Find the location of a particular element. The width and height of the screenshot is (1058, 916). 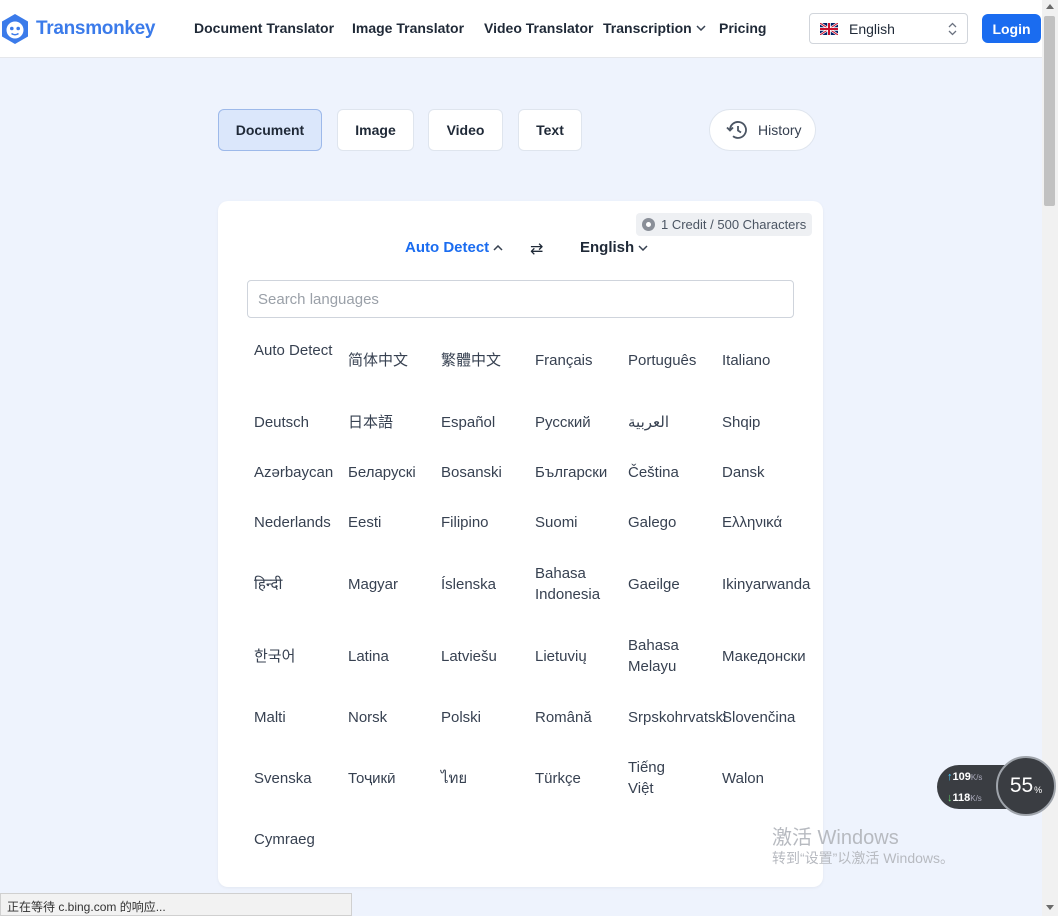

language-option: Italiano is located at coordinates (768, 360).